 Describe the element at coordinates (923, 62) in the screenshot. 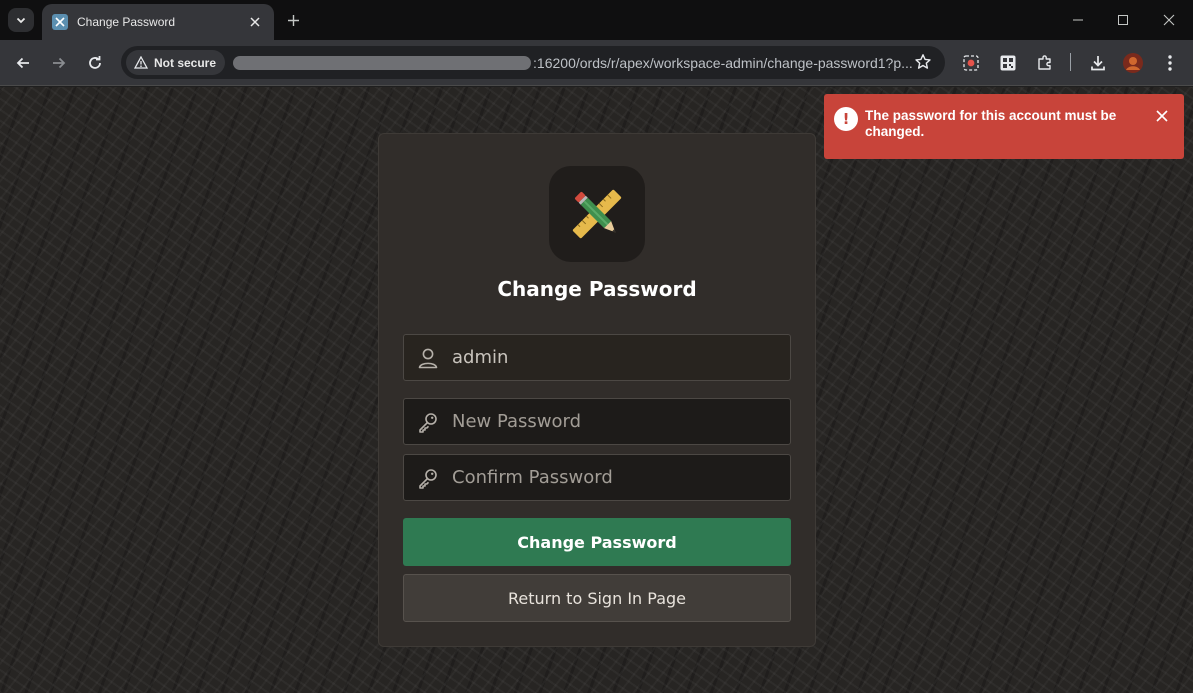

I see `bookmark-star-icon` at that location.